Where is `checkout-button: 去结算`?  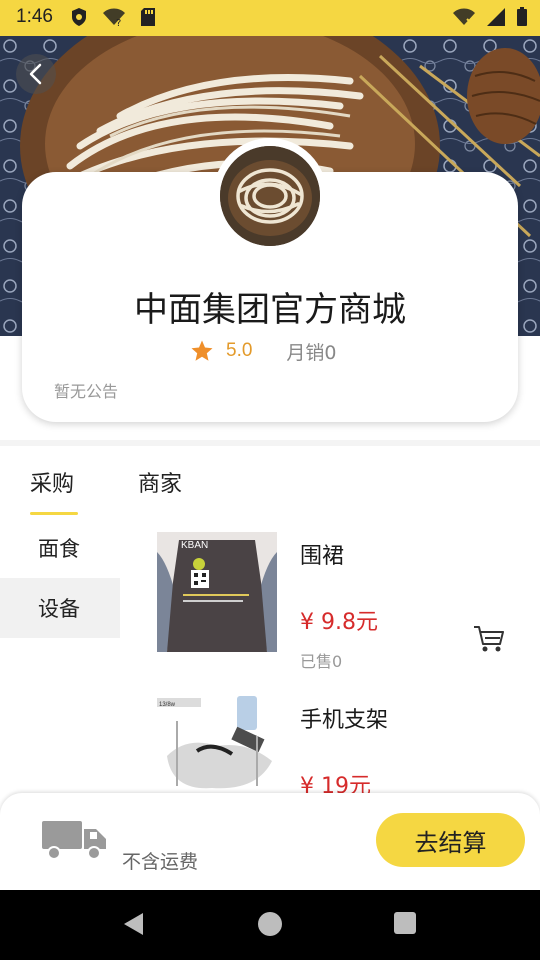
checkout-button: 去结算 is located at coordinates (450, 840).